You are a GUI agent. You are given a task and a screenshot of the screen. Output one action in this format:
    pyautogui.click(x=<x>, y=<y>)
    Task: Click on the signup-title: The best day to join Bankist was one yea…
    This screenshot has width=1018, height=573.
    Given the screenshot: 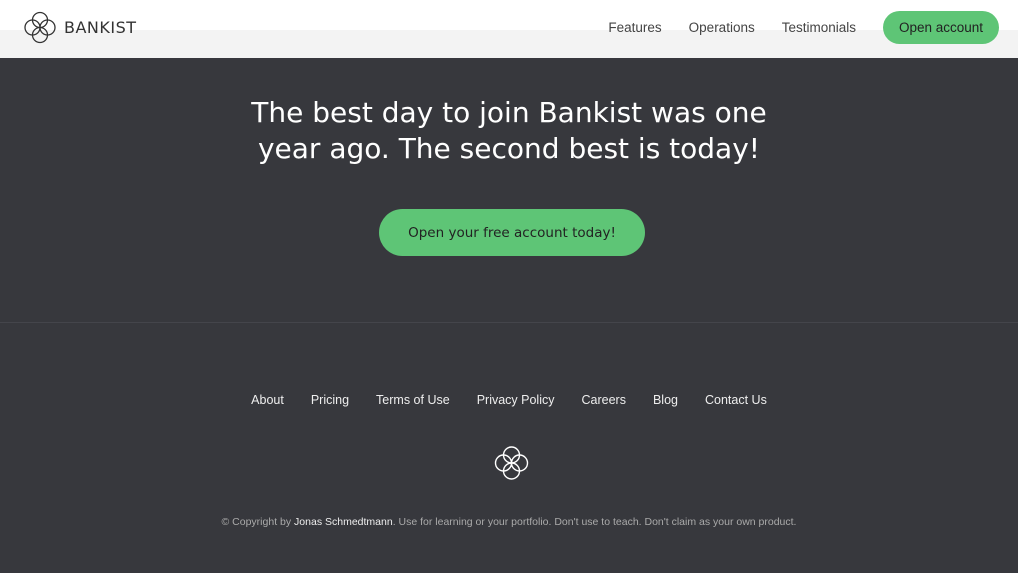 What is the action you would take?
    pyautogui.click(x=509, y=131)
    